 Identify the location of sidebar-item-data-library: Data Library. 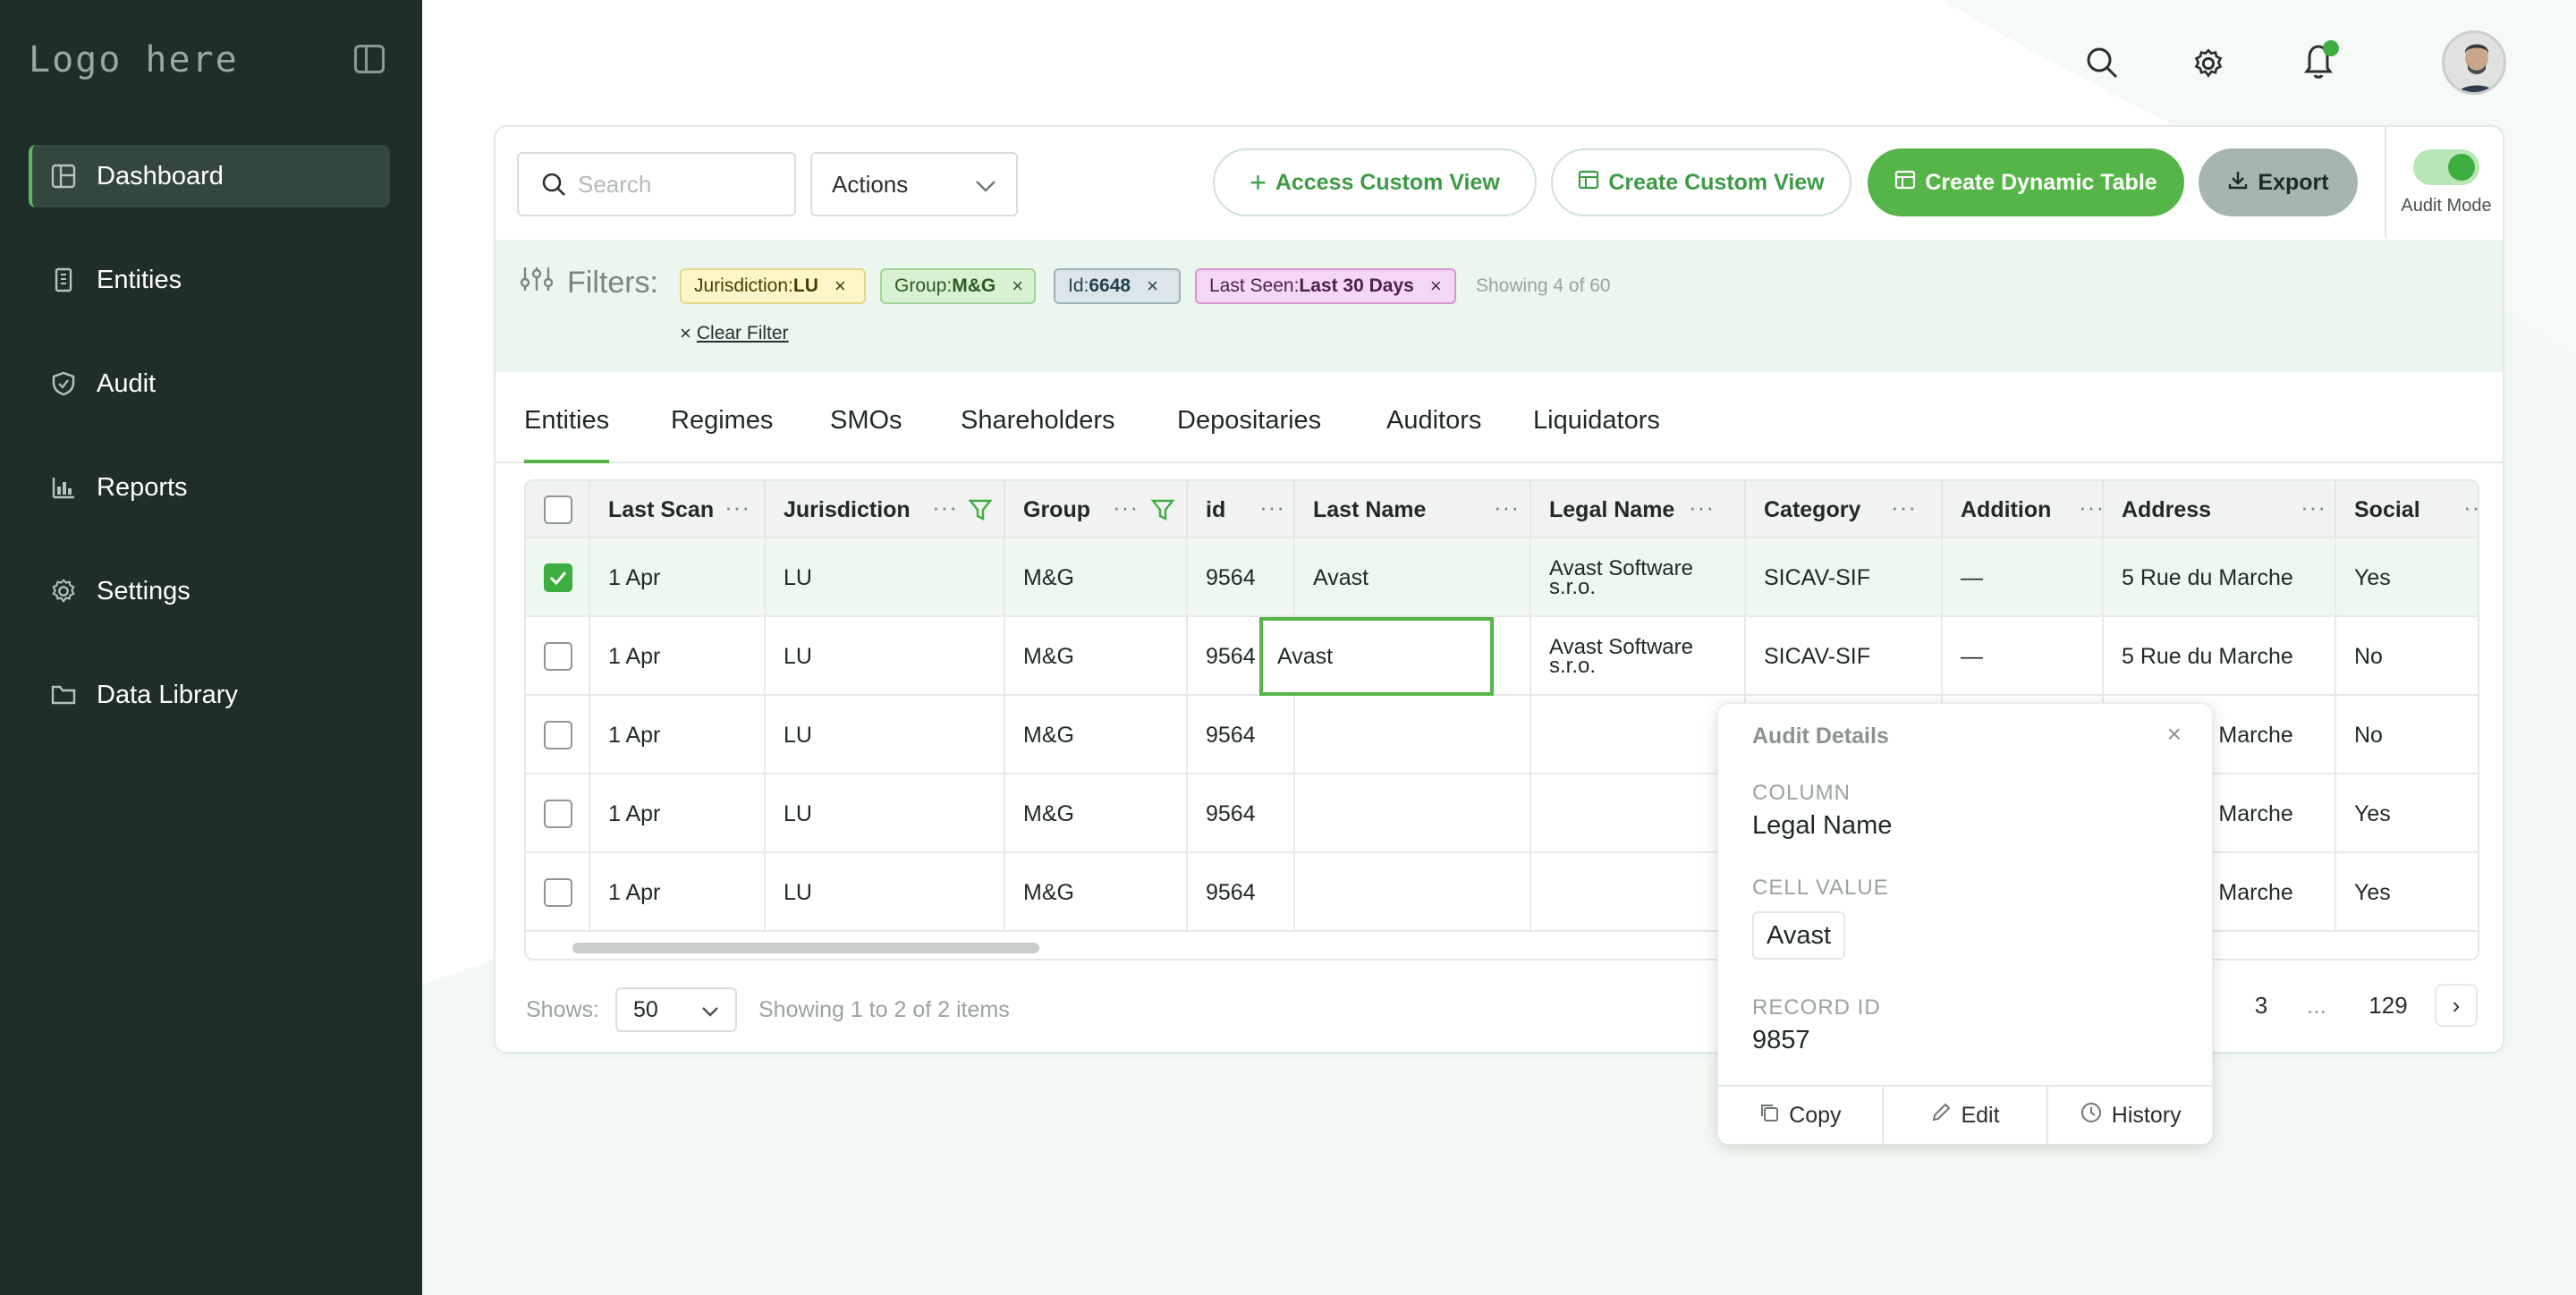
(209, 695).